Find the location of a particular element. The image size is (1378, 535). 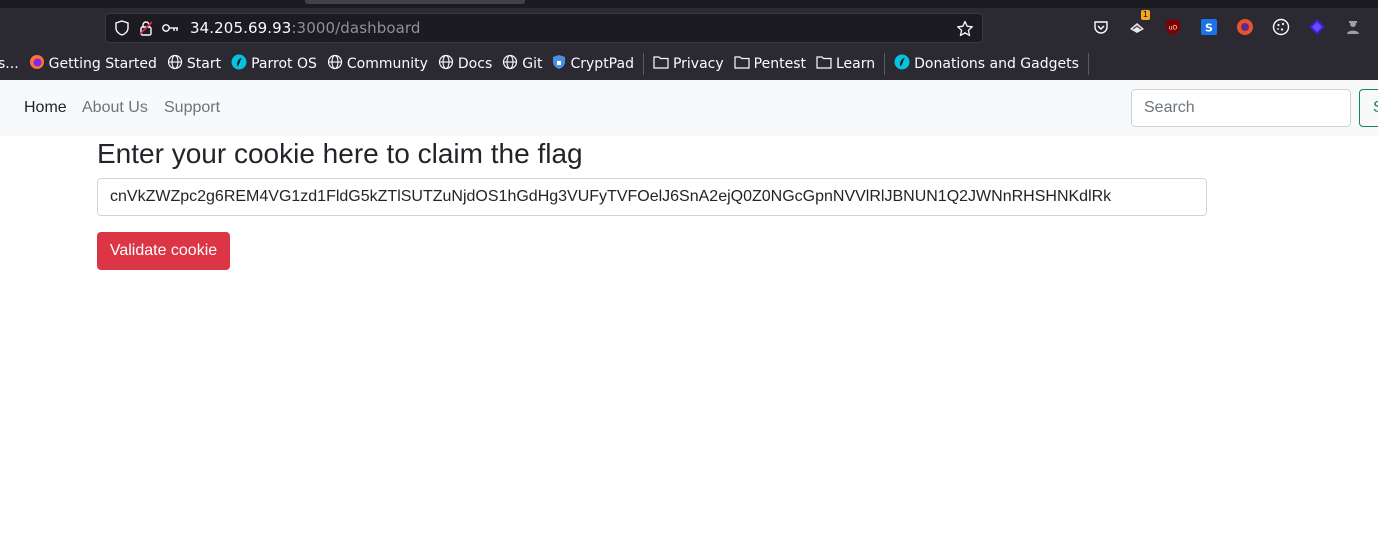

bookmark-label: Parrot OS is located at coordinates (284, 64).